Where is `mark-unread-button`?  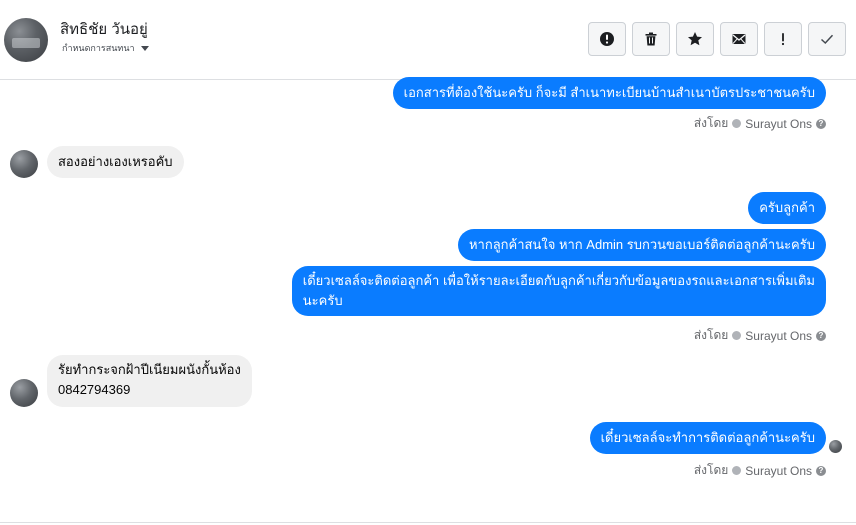
mark-unread-button is located at coordinates (739, 39).